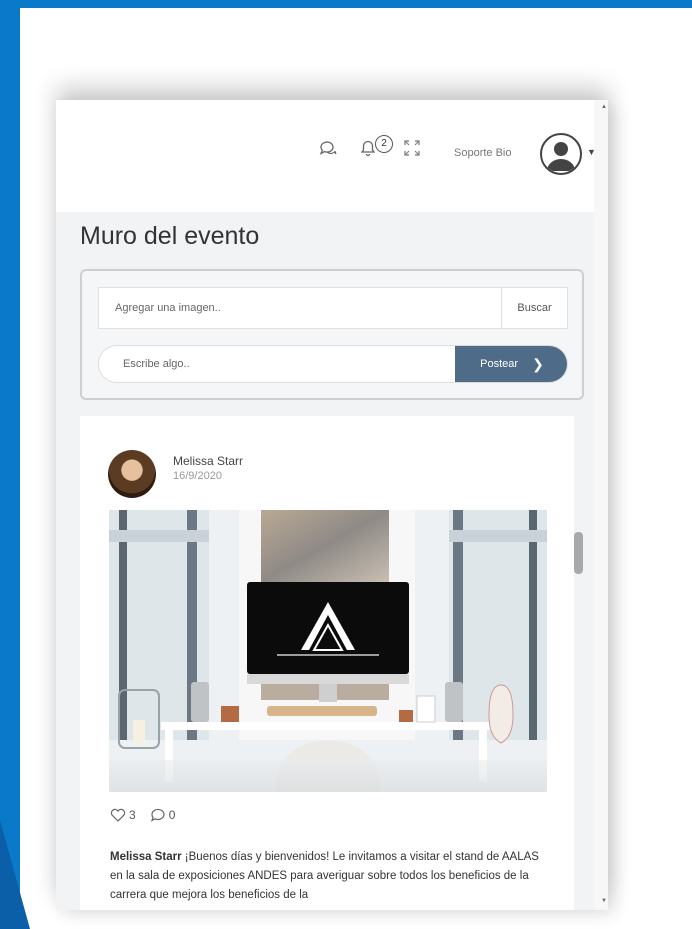 Image resolution: width=692 pixels, height=929 pixels. Describe the element at coordinates (300, 308) in the screenshot. I see `image-url-input` at that location.